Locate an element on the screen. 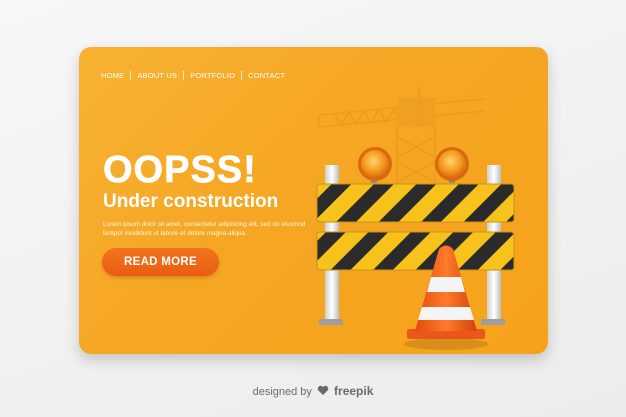 This screenshot has height=417, width=626. freepik-logo-icon is located at coordinates (323, 392).